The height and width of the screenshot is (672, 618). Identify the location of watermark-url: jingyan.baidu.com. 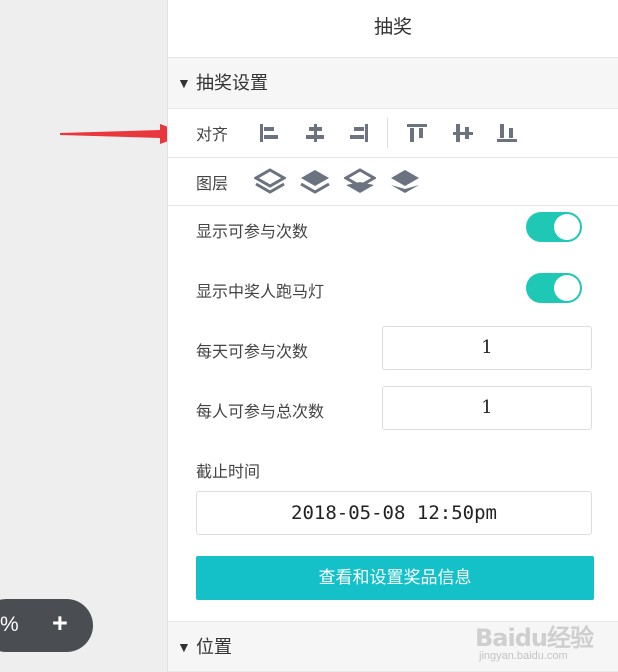
(523, 656).